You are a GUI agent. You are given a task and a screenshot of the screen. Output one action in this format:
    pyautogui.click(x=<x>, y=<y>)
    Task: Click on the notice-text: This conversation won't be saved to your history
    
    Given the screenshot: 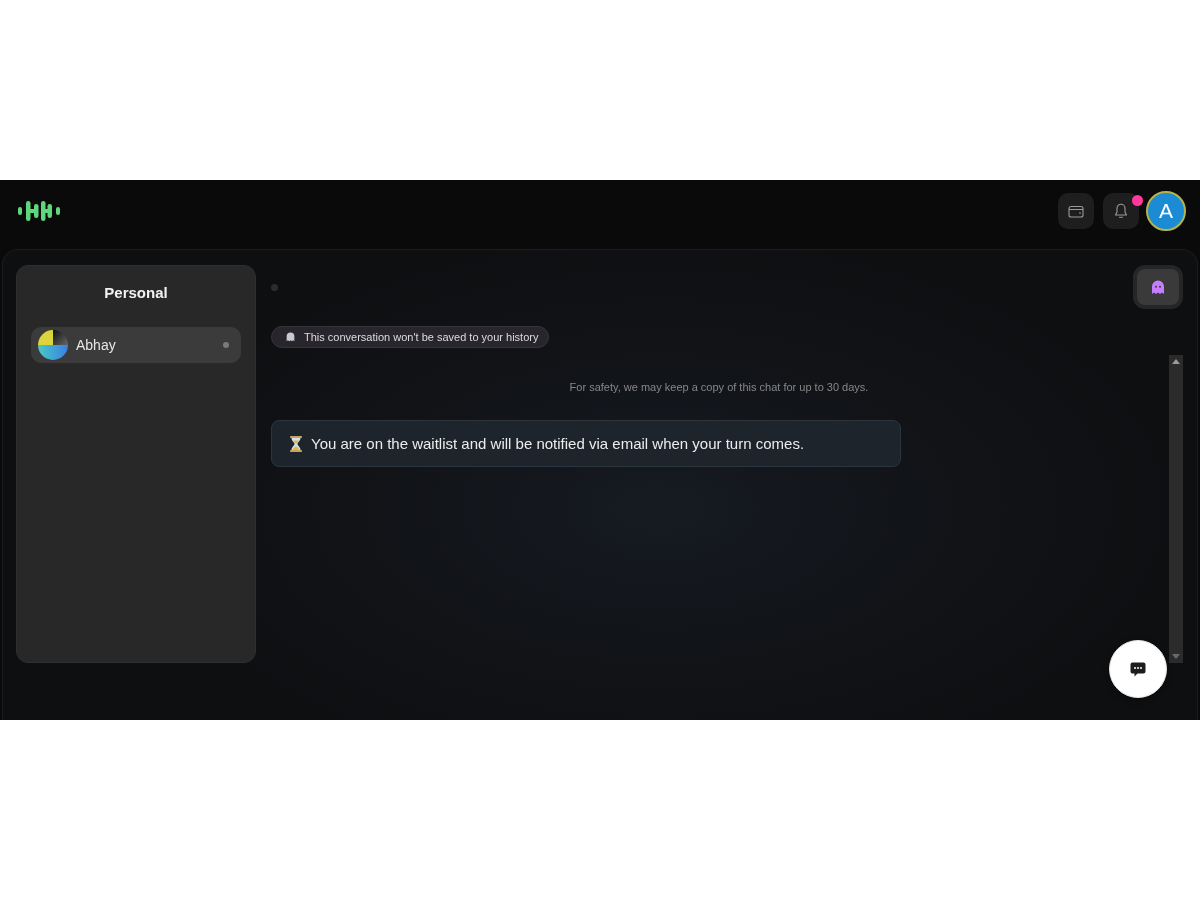 What is the action you would take?
    pyautogui.click(x=421, y=337)
    